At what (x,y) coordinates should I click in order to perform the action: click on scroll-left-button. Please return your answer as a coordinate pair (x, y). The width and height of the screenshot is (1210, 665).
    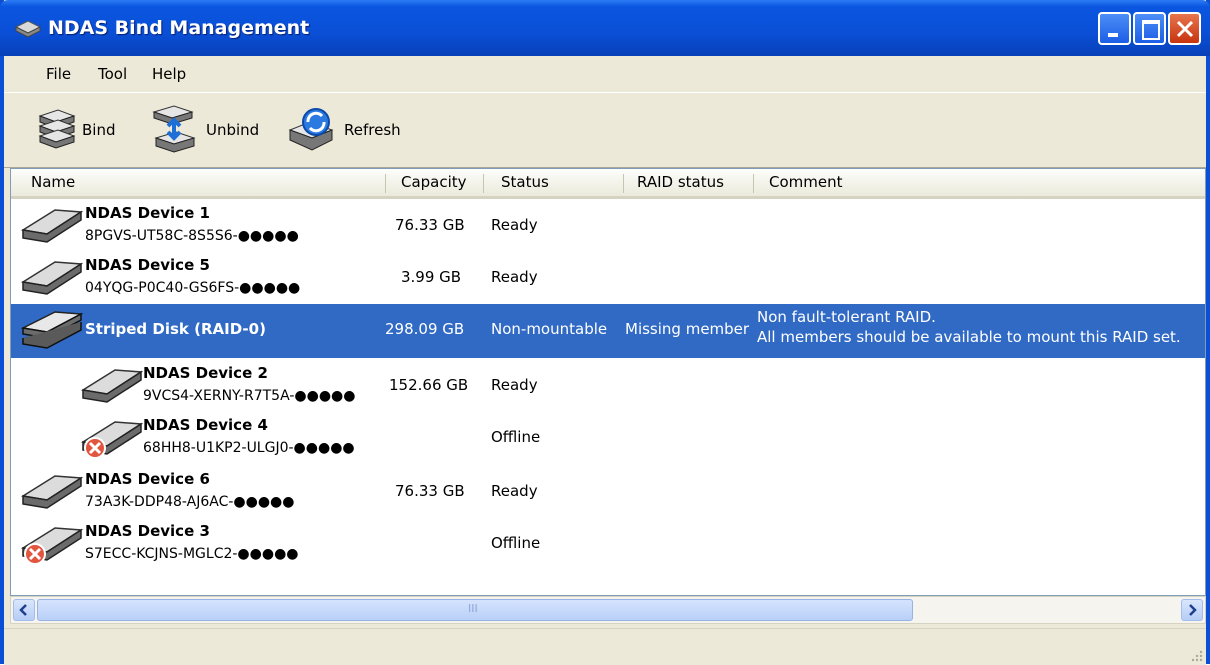
    Looking at the image, I should click on (24, 610).